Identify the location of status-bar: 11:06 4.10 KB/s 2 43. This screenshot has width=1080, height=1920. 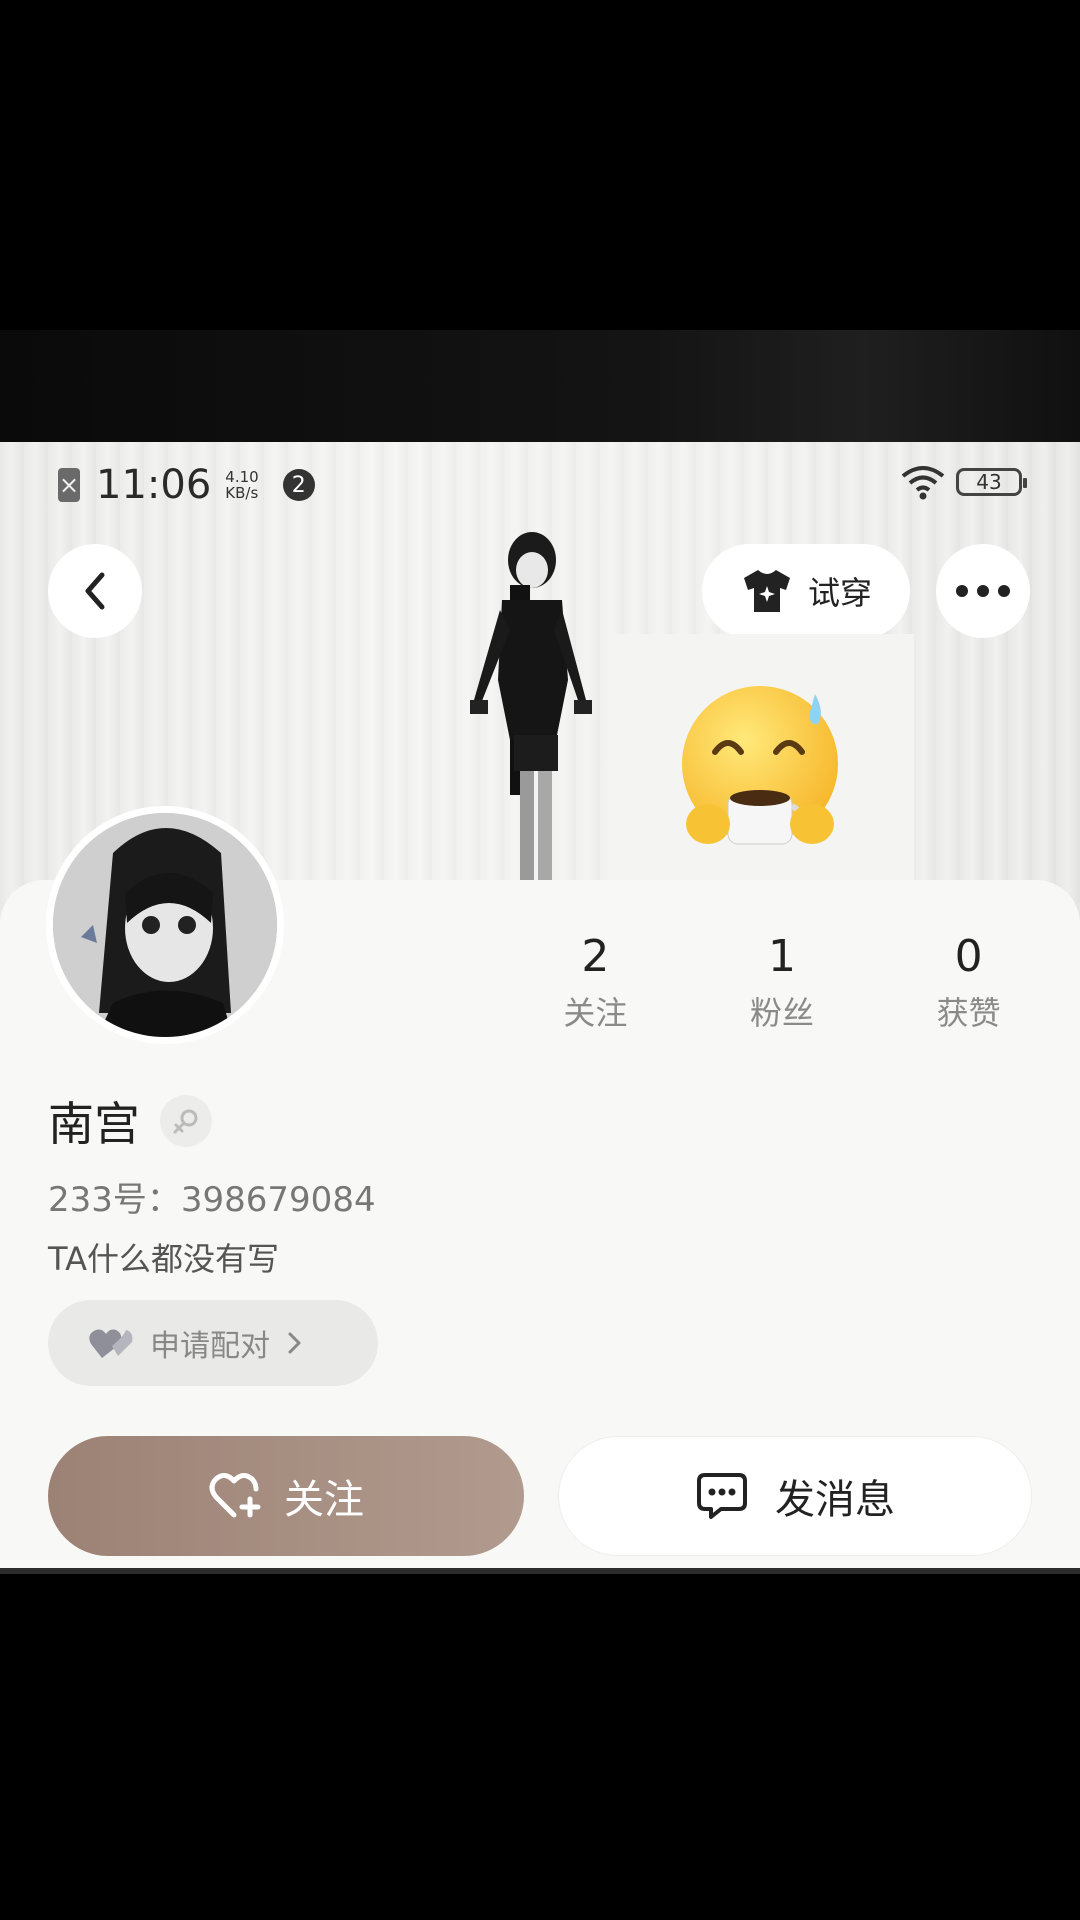
(540, 486).